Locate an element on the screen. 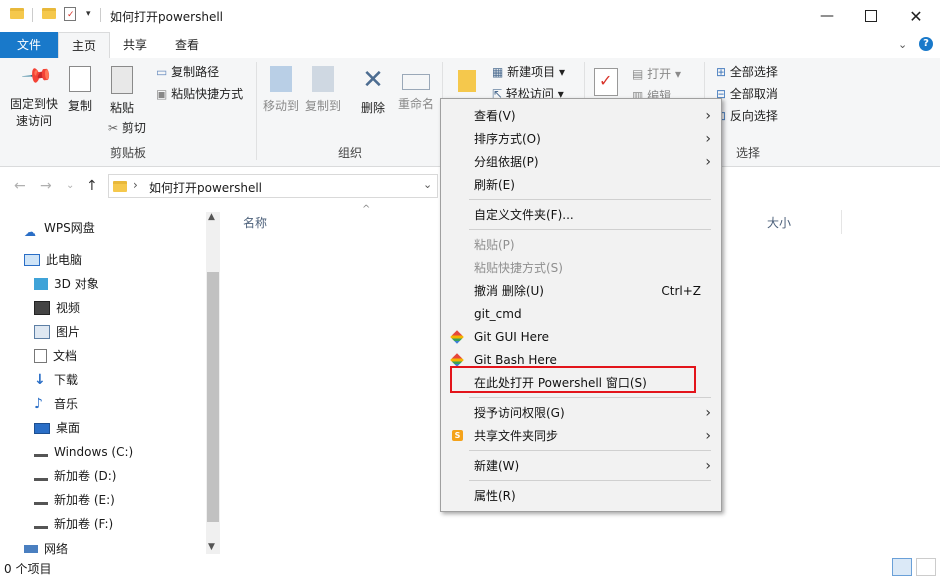  menu-item-properties: 属性(R) is located at coordinates (581, 496).